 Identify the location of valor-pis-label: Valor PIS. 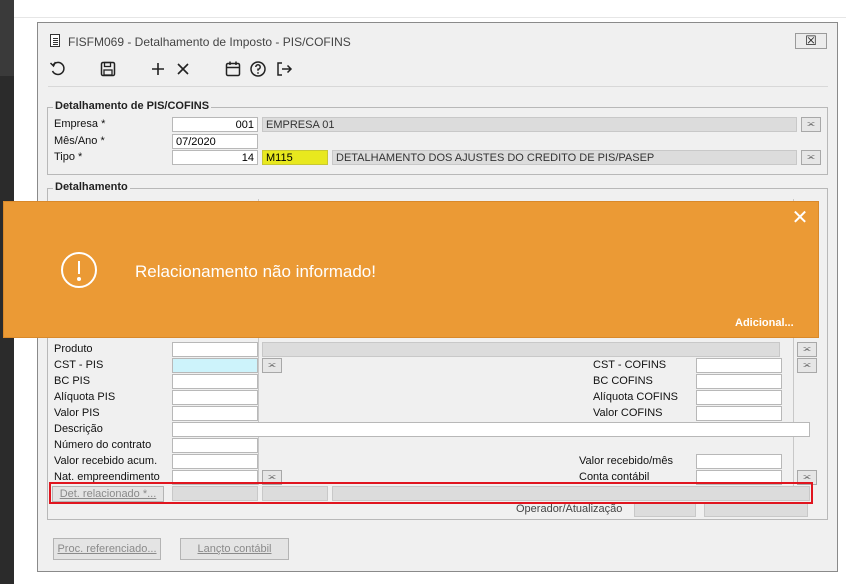
(77, 413).